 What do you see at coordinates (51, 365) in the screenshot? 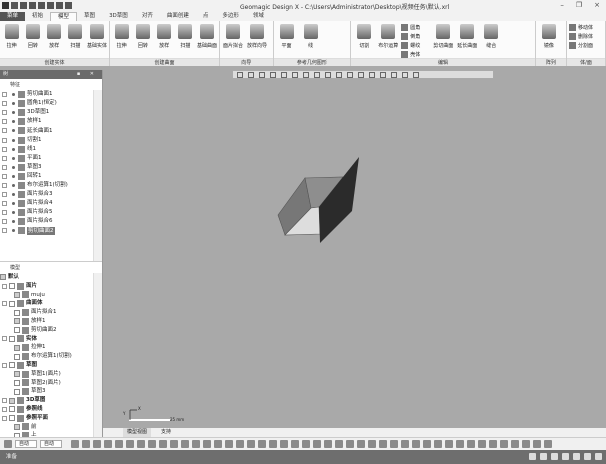
I see `list-item: 草图` at bounding box center [51, 365].